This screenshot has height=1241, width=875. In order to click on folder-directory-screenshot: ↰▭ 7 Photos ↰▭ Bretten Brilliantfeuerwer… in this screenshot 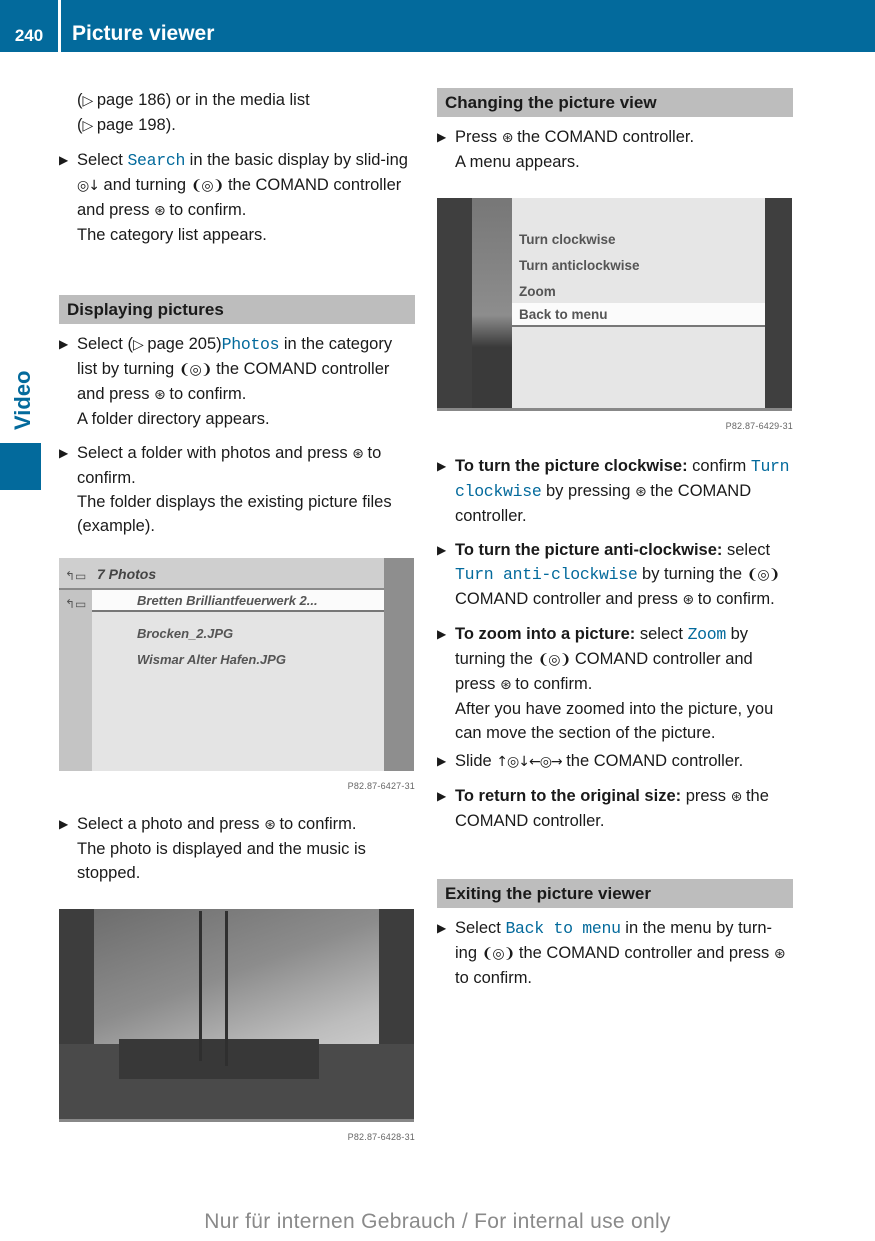, I will do `click(236, 664)`.